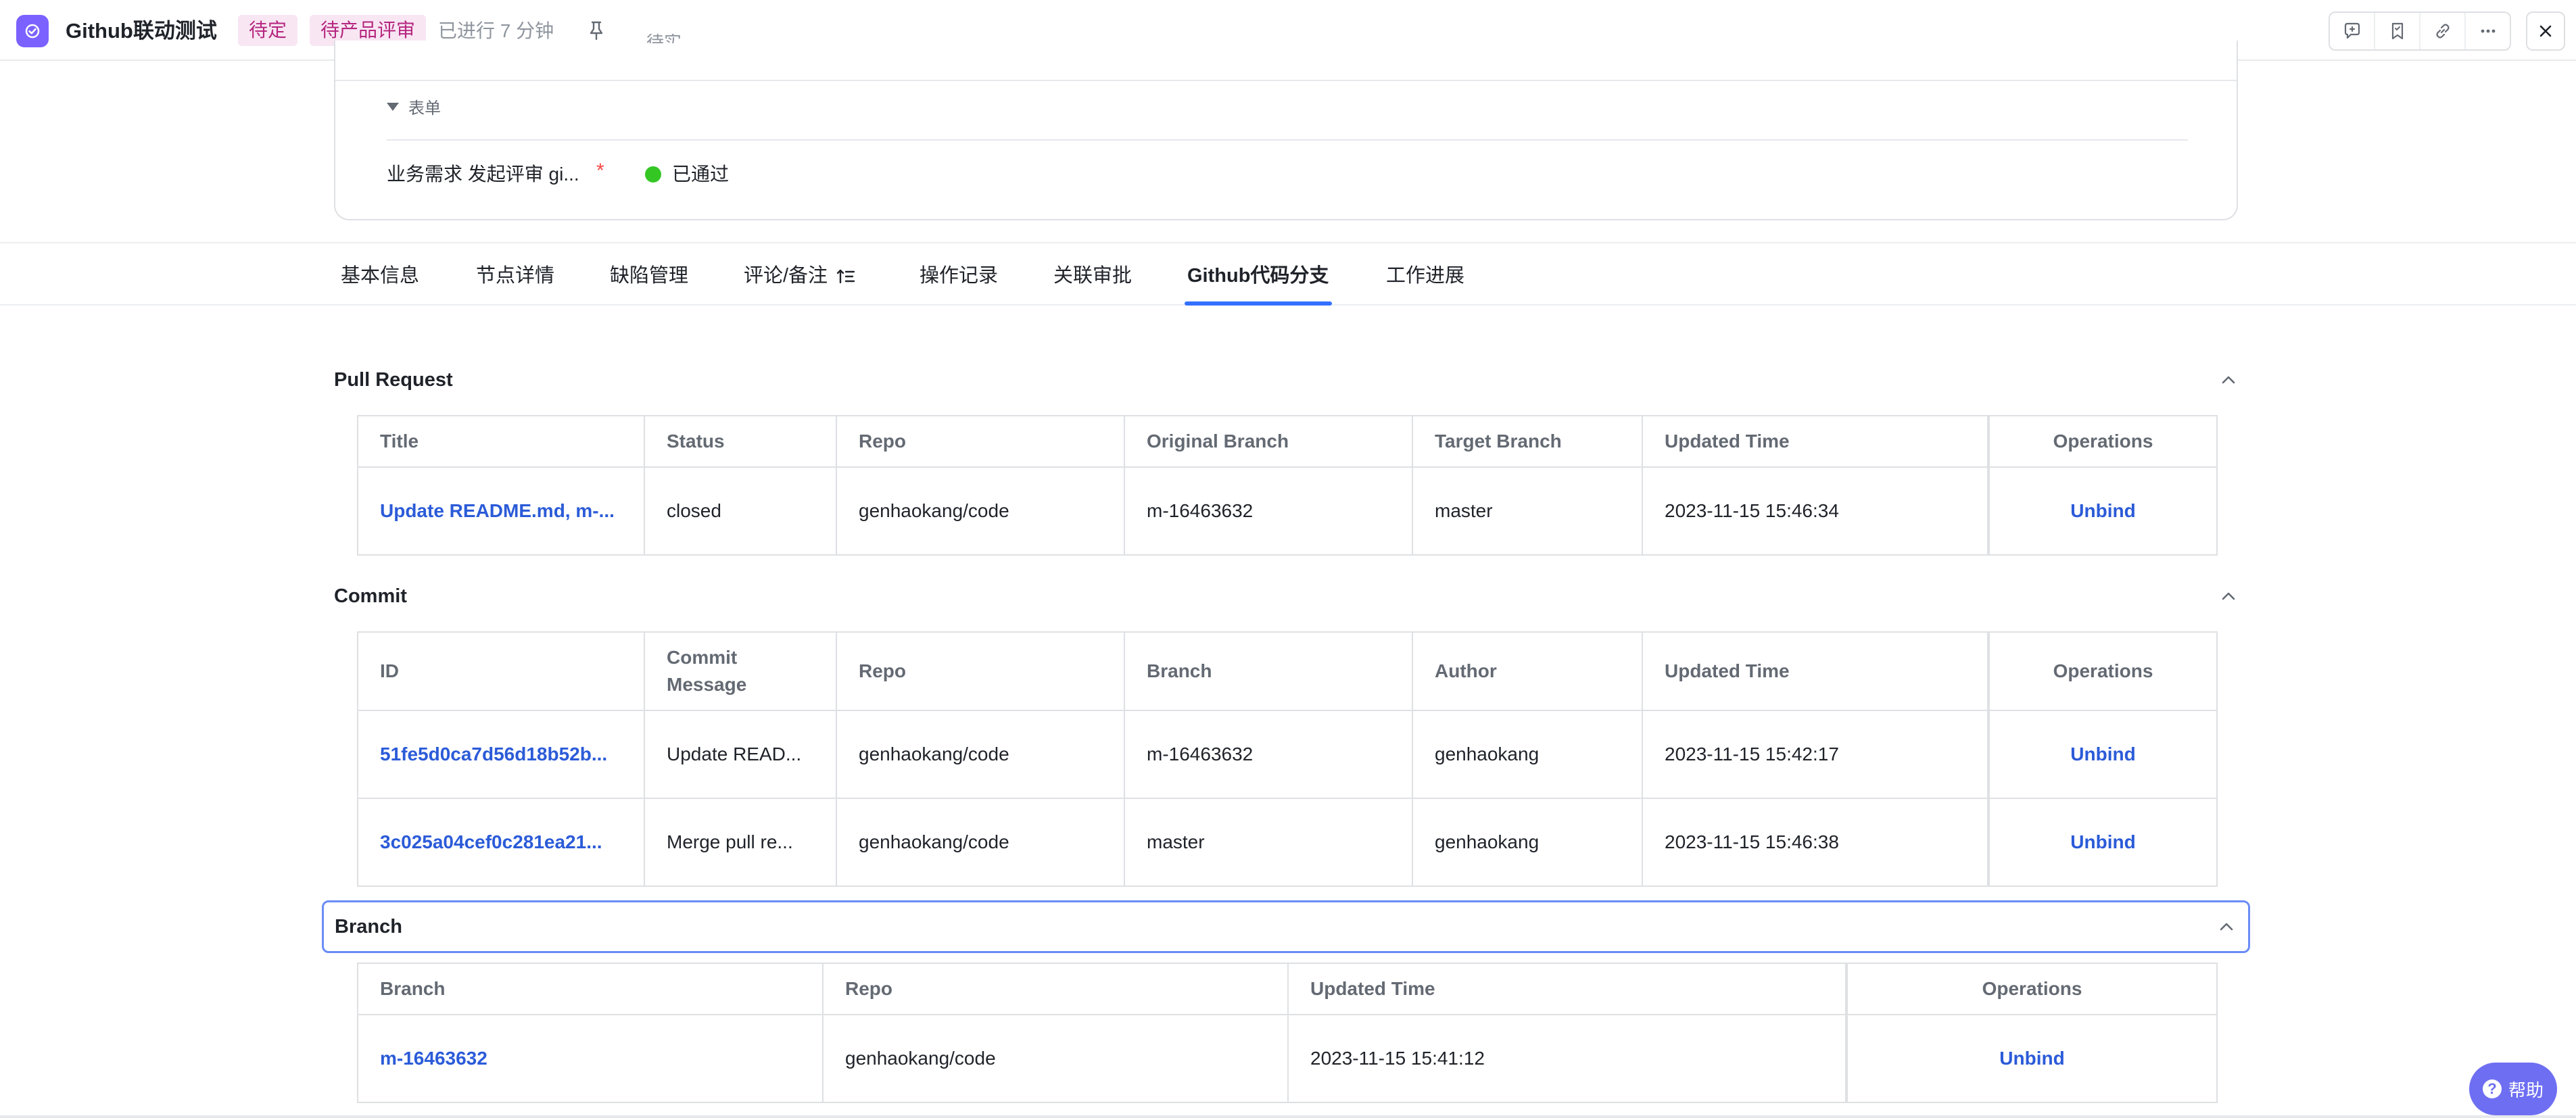  I want to click on form-section-toggle: 表单, so click(414, 106).